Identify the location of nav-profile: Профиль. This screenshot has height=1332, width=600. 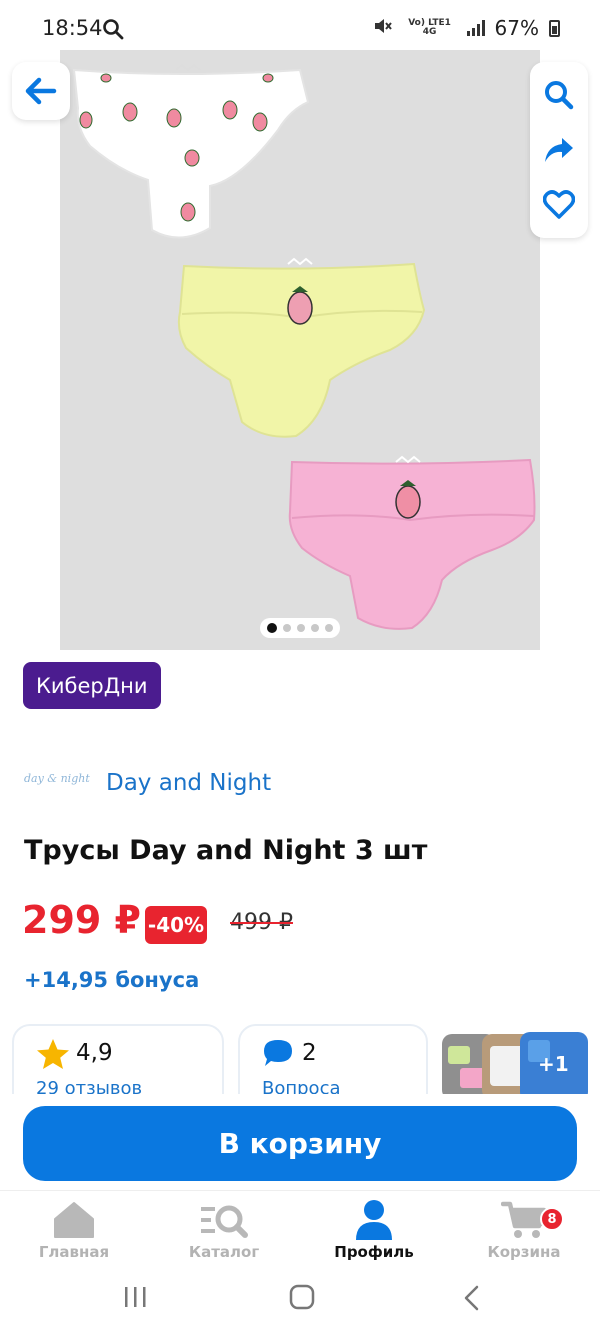
(374, 1229).